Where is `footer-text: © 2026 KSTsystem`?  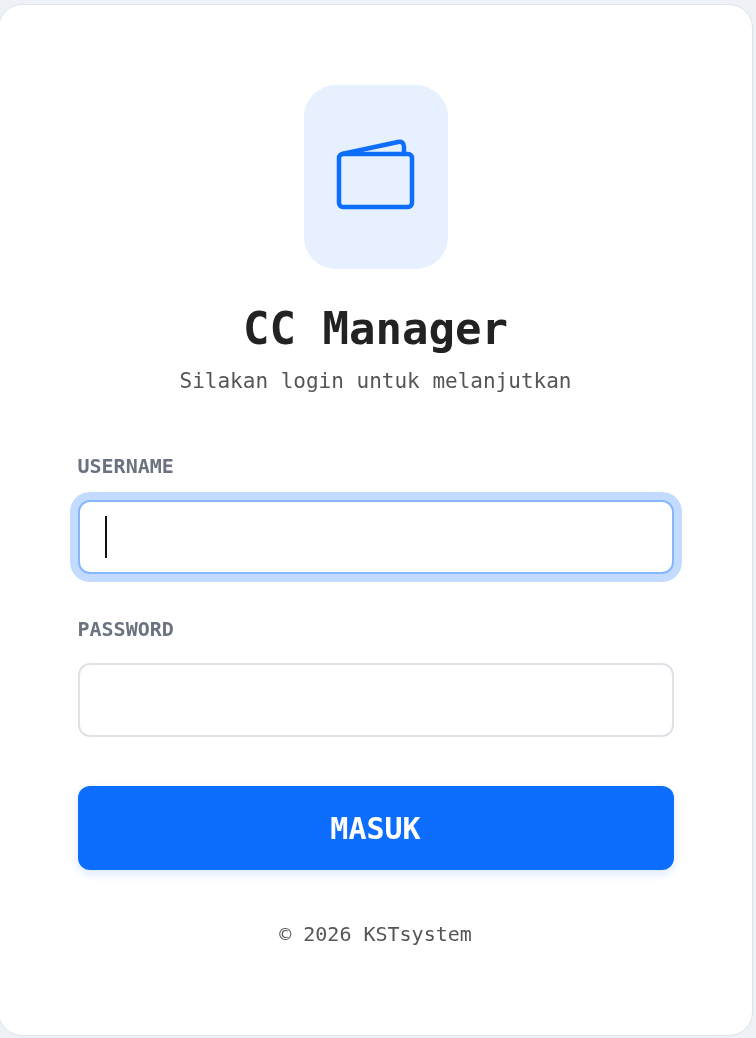 footer-text: © 2026 KSTsystem is located at coordinates (375, 934).